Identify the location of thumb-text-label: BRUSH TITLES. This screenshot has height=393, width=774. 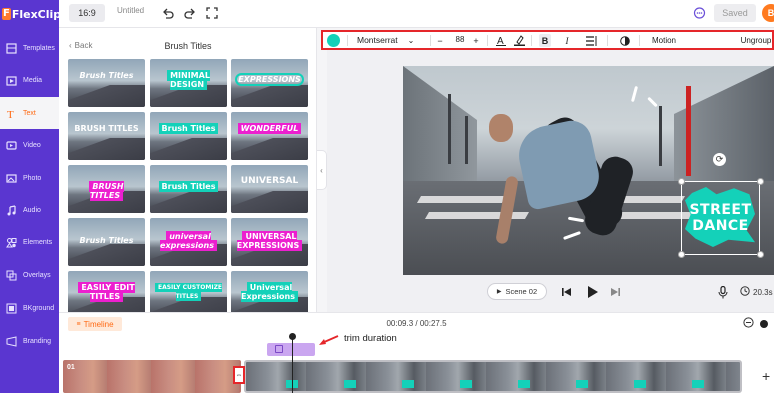
(106, 191).